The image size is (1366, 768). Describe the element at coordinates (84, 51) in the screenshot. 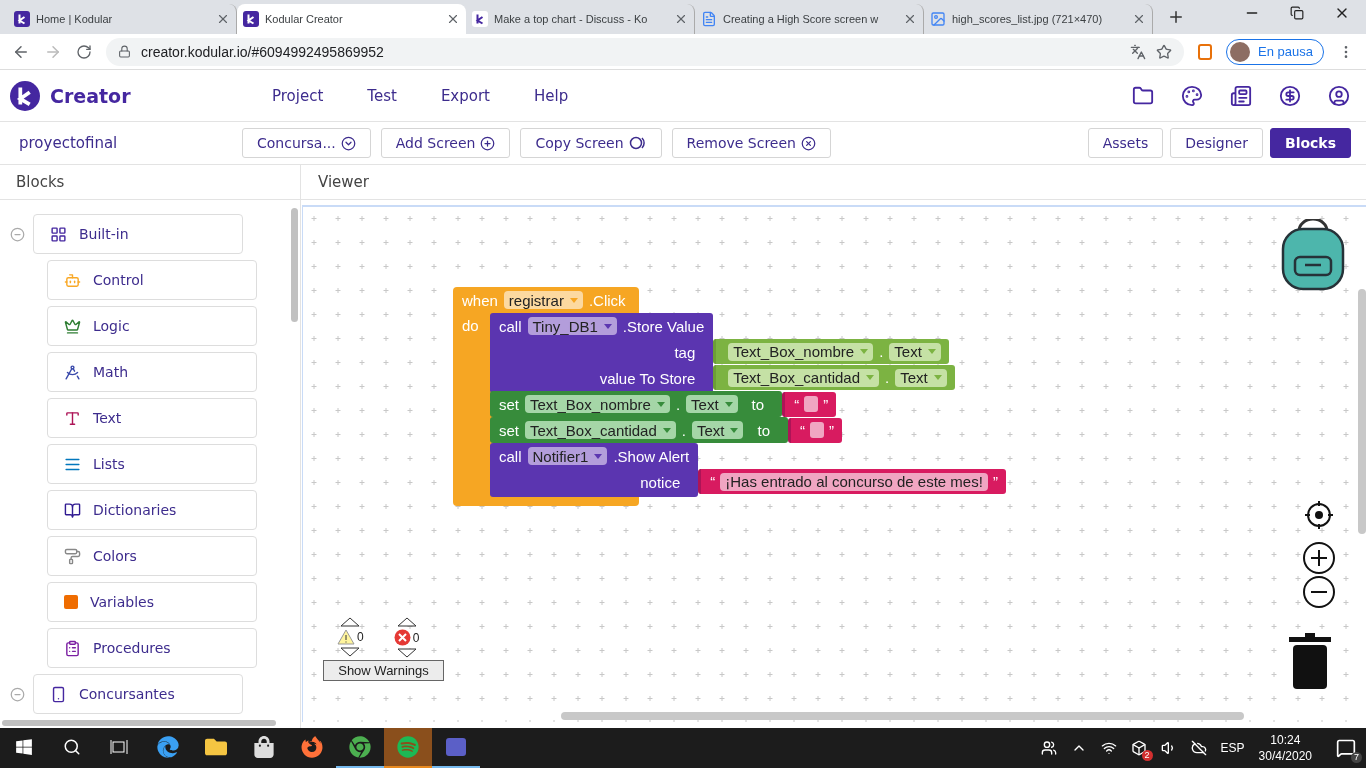

I see `reload-icon` at that location.